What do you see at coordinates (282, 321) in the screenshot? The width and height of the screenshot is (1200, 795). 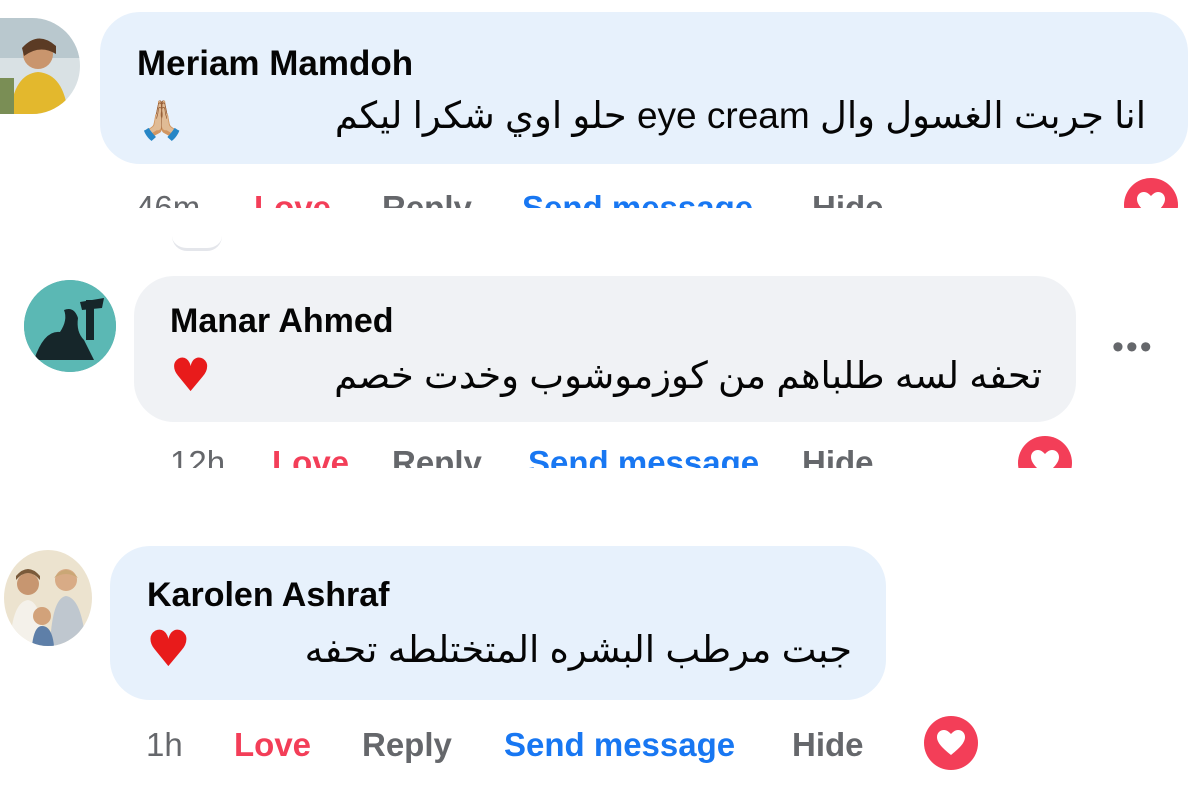 I see `comment-author: Manar Ahmed` at bounding box center [282, 321].